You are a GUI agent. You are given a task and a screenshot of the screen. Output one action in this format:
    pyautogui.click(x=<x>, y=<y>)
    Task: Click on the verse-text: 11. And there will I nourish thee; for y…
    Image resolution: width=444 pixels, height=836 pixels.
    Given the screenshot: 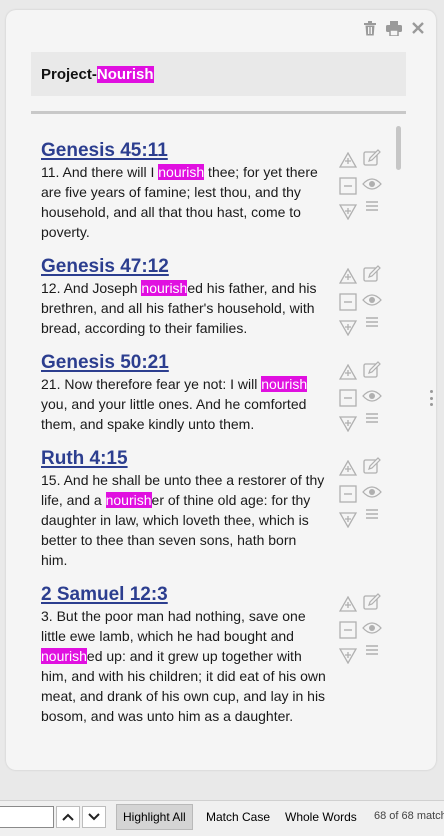 What is the action you would take?
    pyautogui.click(x=183, y=202)
    